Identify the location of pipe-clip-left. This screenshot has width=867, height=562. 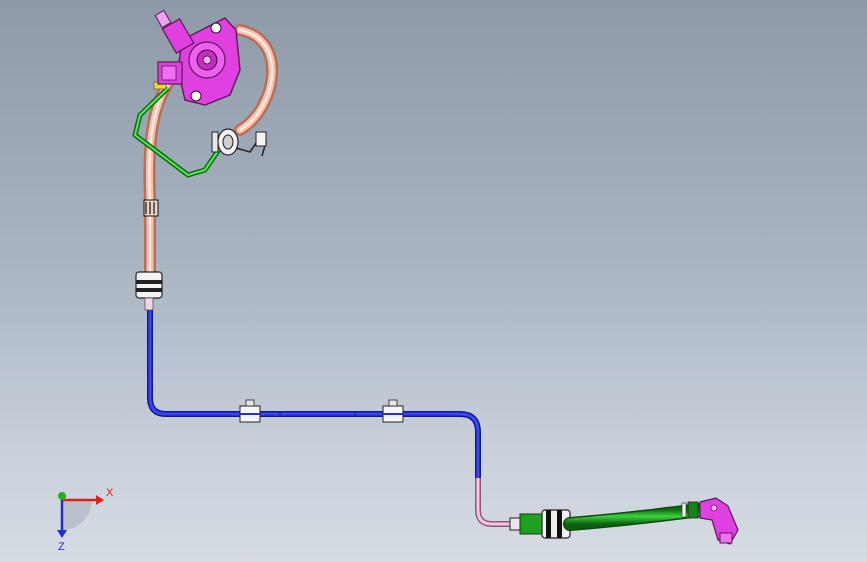
(250, 411).